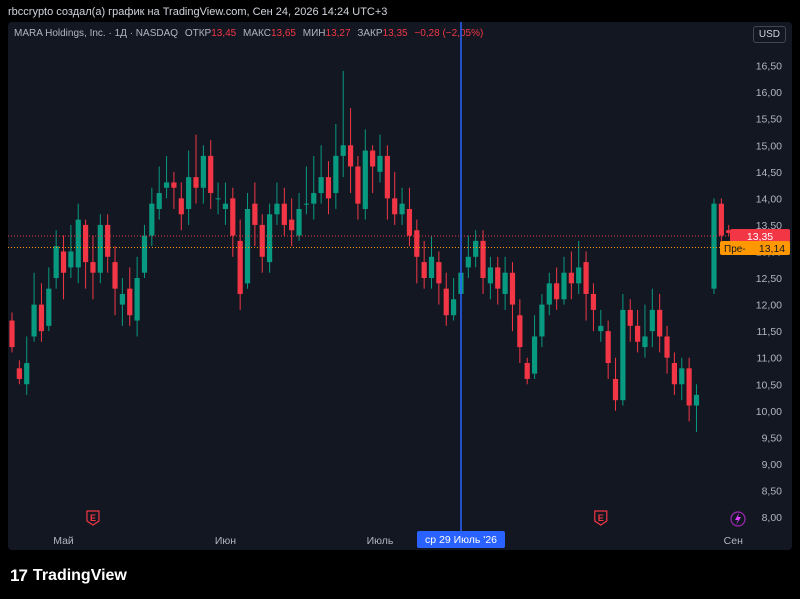 The image size is (800, 599). I want to click on x-tick-label: Июн, so click(225, 541).